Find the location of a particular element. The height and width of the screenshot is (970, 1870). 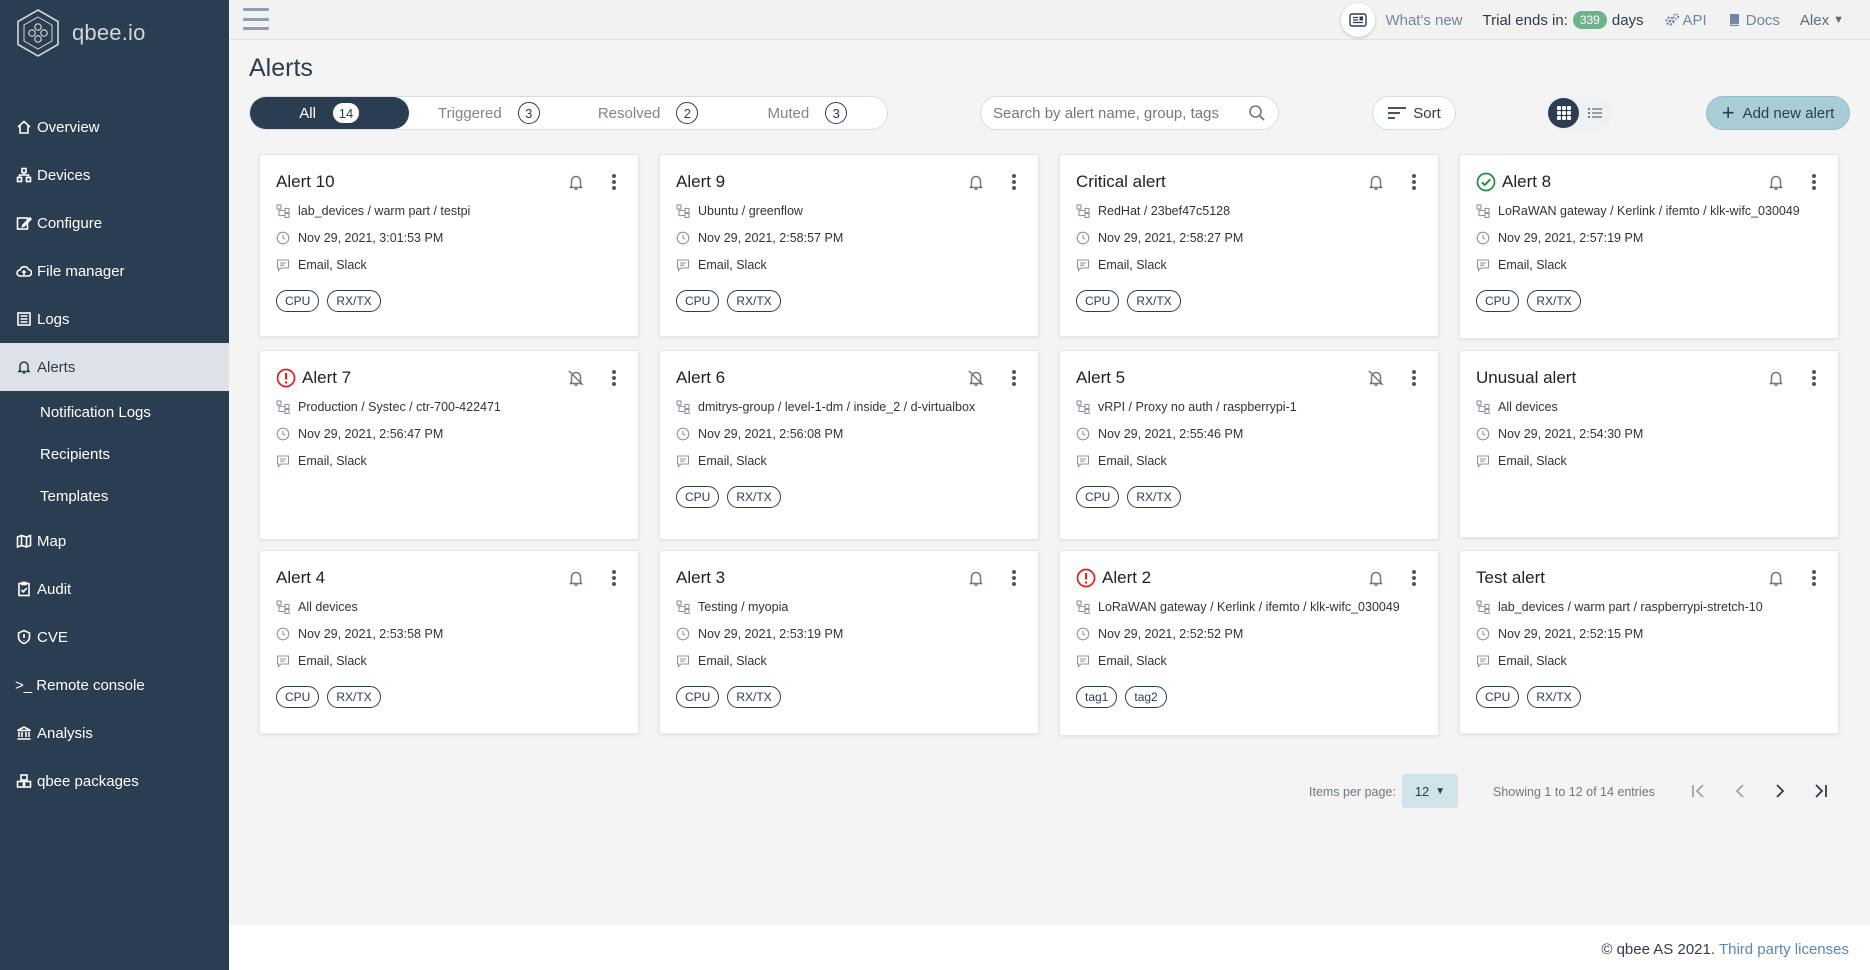

add-new-alert-button: + Add new alert is located at coordinates (1778, 113).